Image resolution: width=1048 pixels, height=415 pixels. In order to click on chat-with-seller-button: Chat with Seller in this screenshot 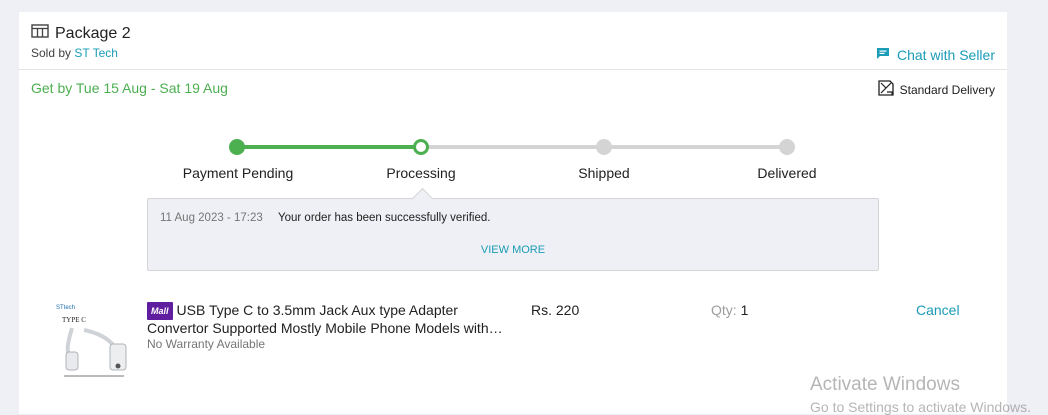, I will do `click(935, 55)`.